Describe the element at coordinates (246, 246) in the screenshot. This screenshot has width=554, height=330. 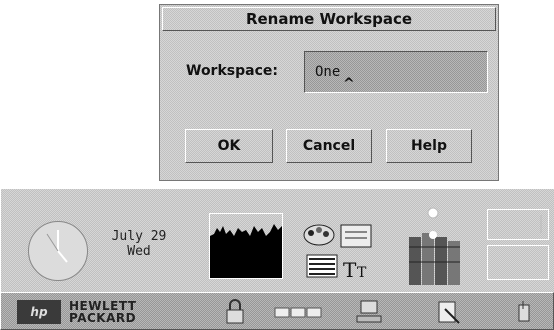
I see `performance-meter-icon` at that location.